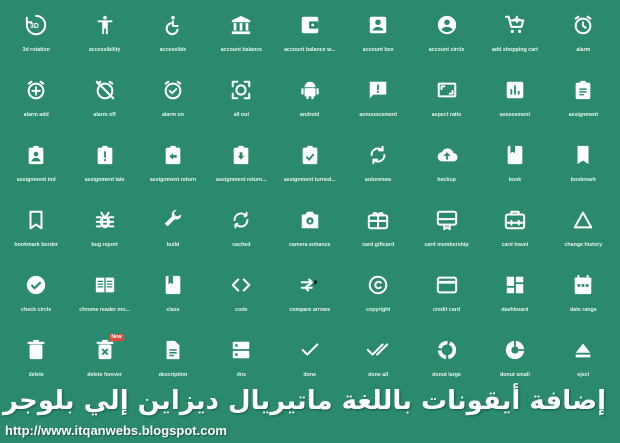  I want to click on check-circle-icon, so click(36, 285).